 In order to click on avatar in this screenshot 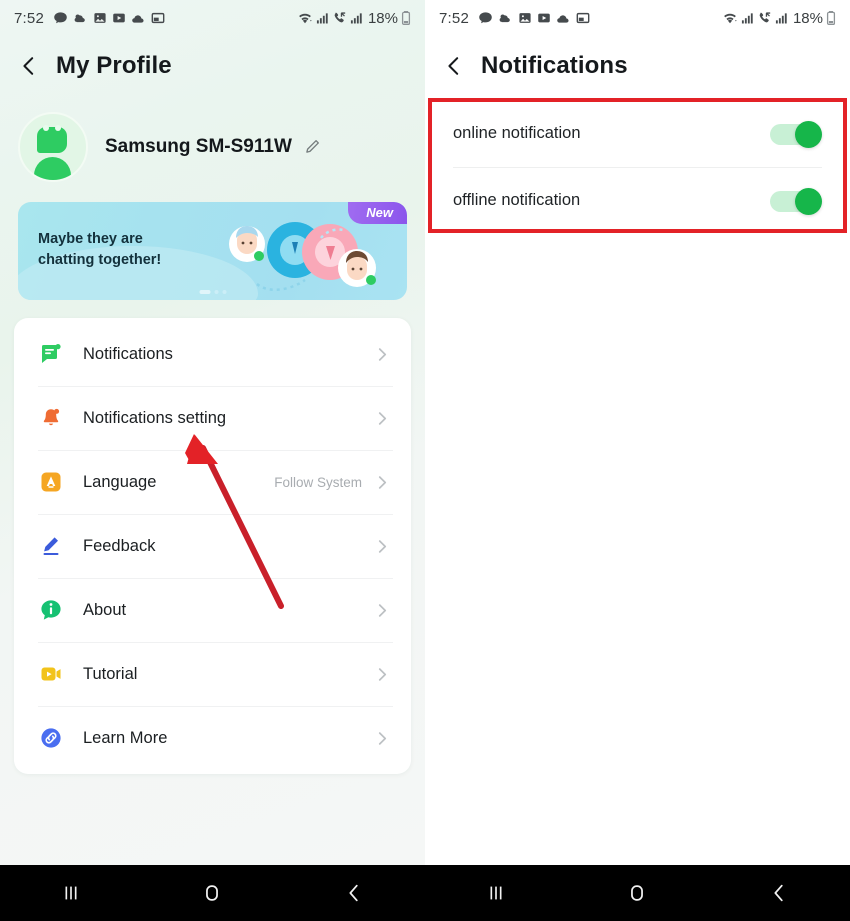, I will do `click(53, 147)`.